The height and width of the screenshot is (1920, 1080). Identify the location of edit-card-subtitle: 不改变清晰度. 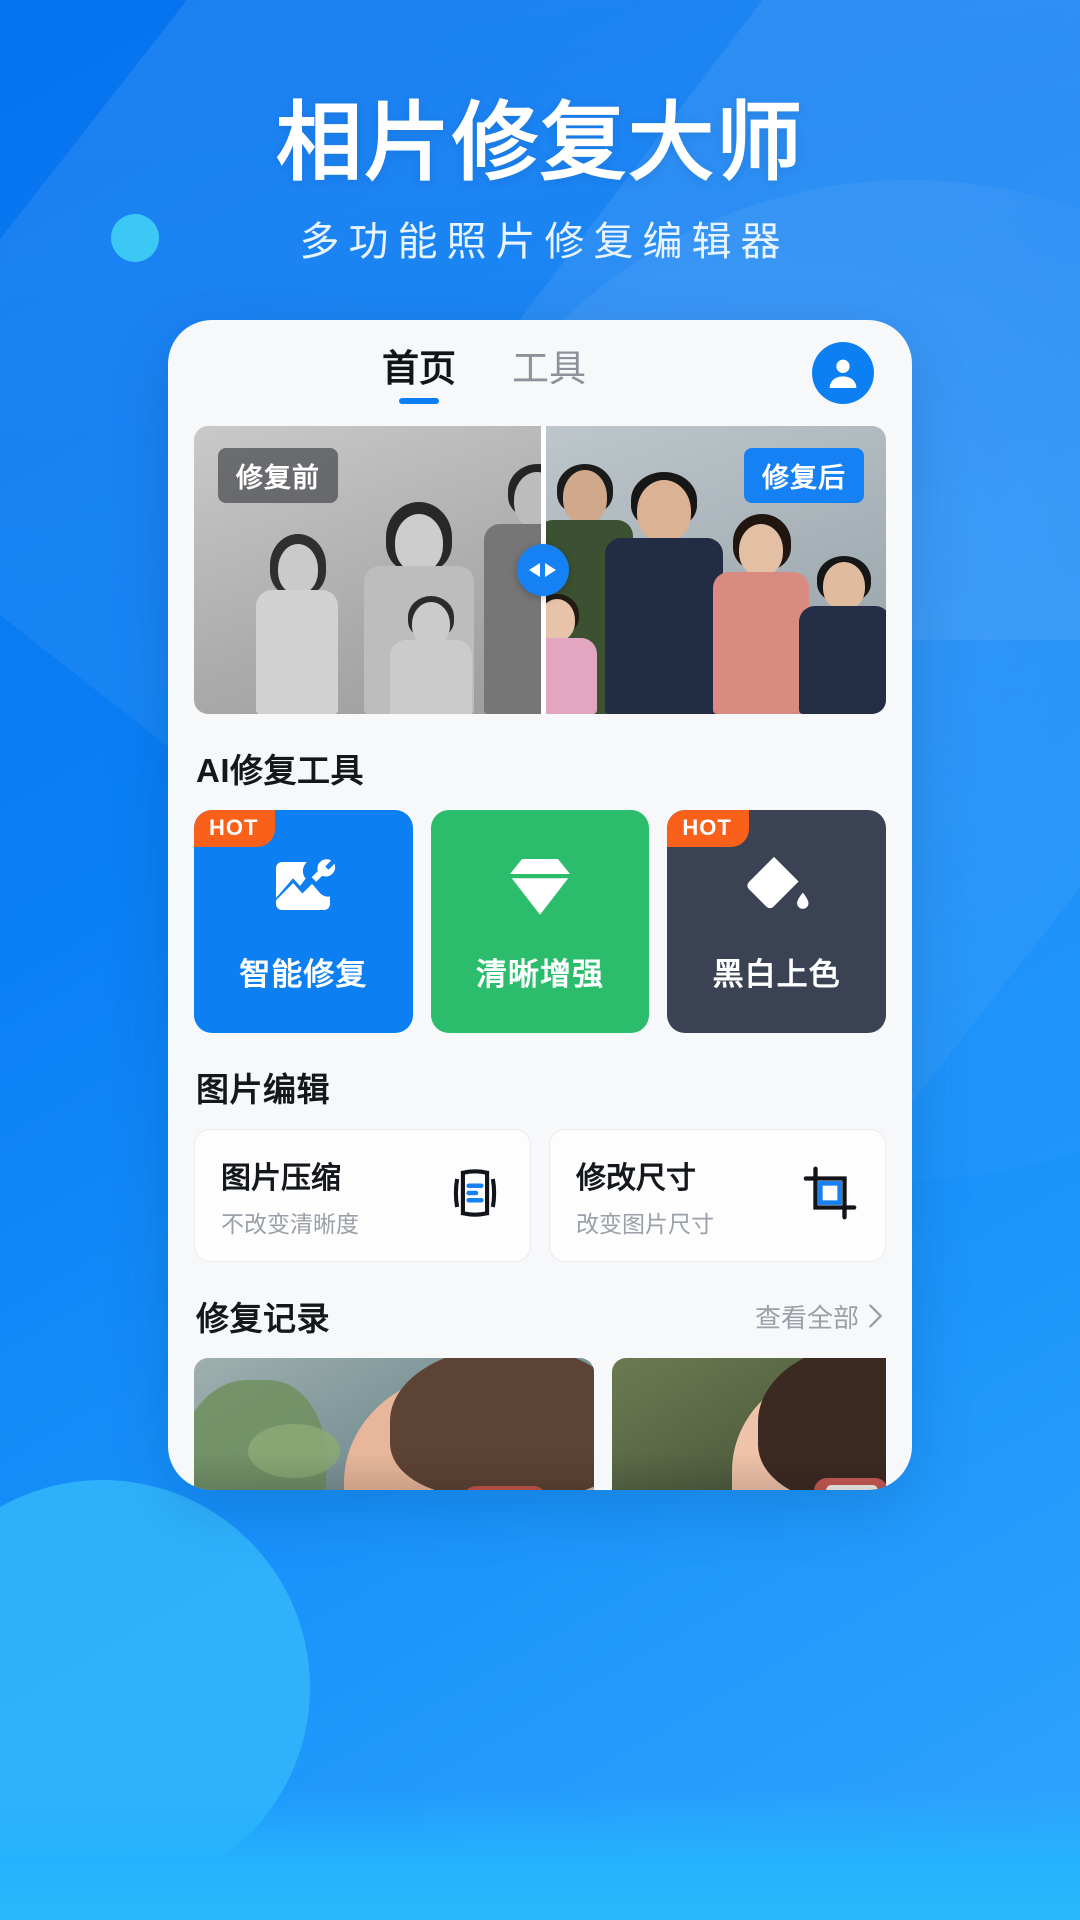
(290, 1223).